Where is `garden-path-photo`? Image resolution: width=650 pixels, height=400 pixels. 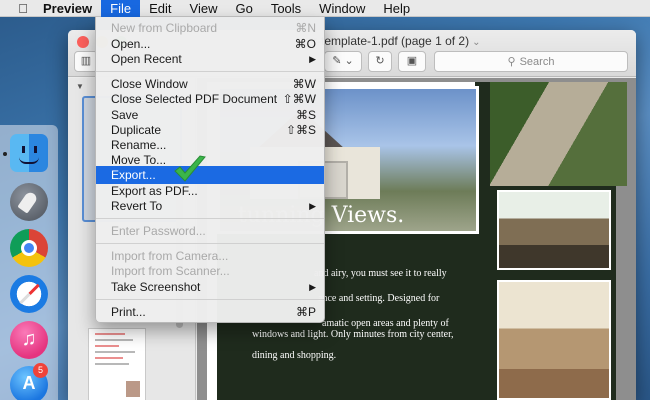 garden-path-photo is located at coordinates (558, 134).